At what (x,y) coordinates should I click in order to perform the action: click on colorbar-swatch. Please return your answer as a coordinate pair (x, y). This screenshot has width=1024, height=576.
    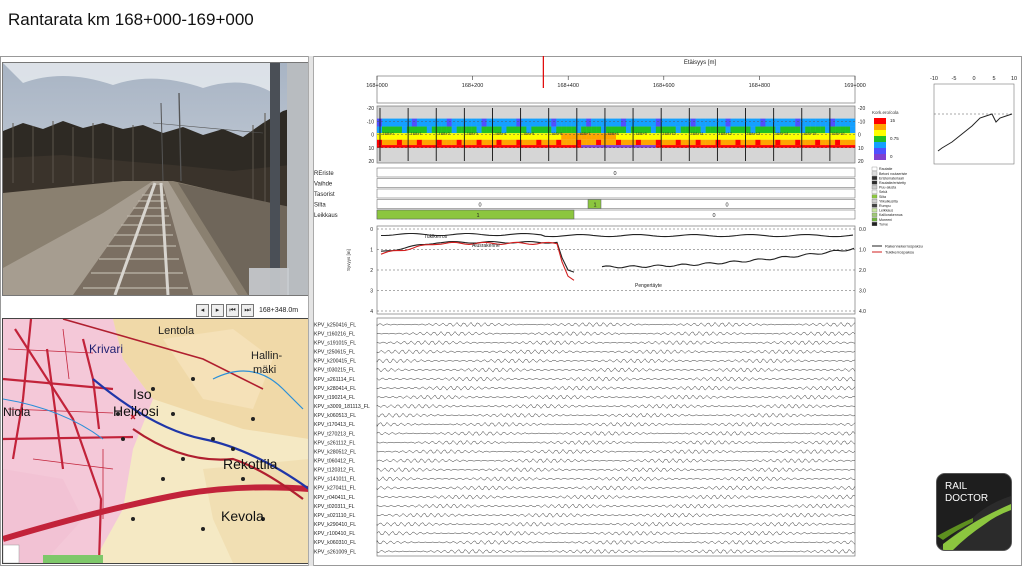
    Looking at the image, I should click on (880, 151).